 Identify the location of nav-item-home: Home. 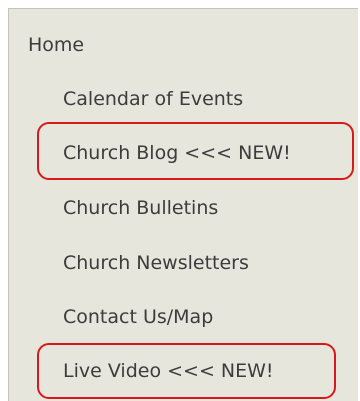
(56, 45).